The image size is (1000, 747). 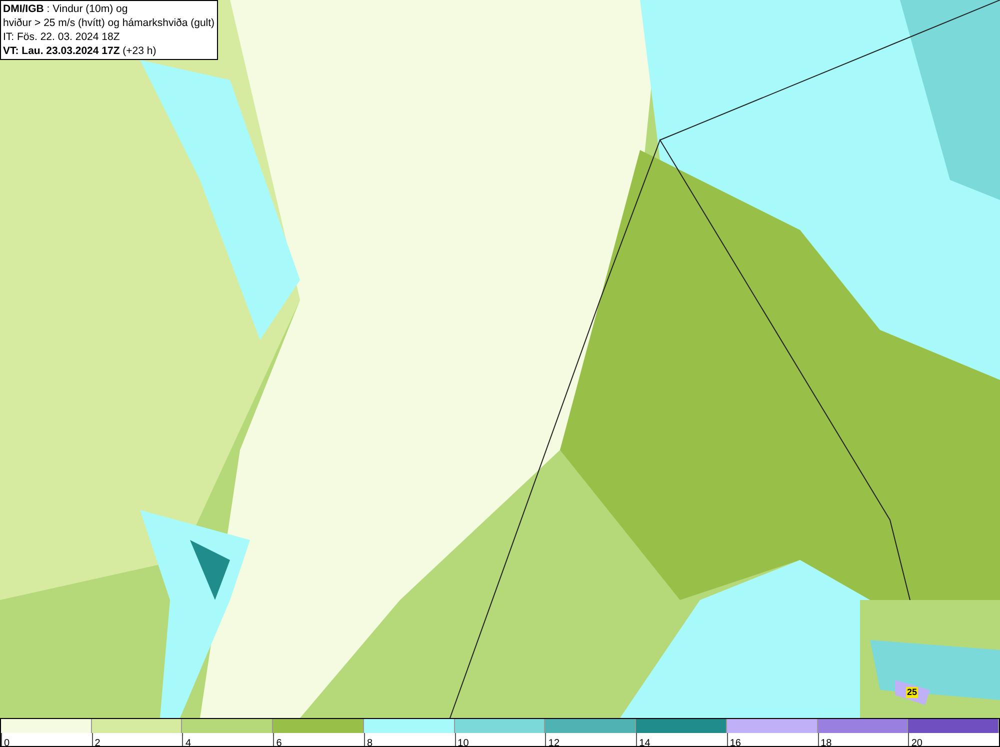 What do you see at coordinates (916, 742) in the screenshot?
I see `legend-tick: 20` at bounding box center [916, 742].